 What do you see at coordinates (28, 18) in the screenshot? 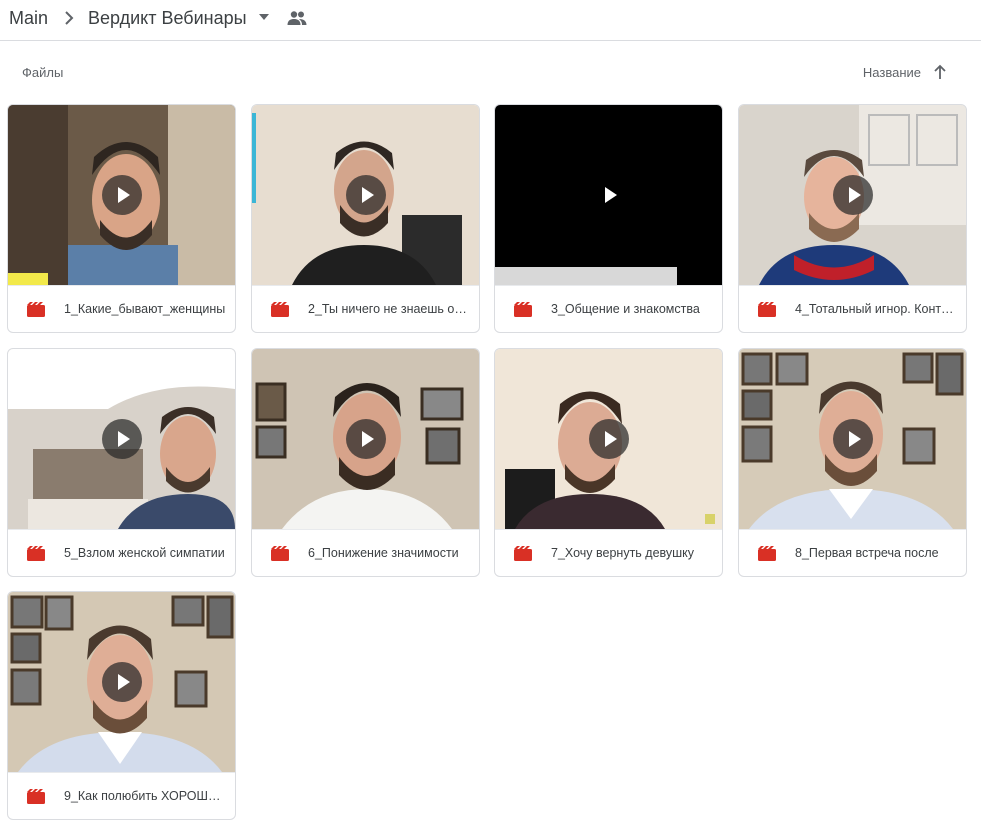
I see `breadcrumb-root: Main` at bounding box center [28, 18].